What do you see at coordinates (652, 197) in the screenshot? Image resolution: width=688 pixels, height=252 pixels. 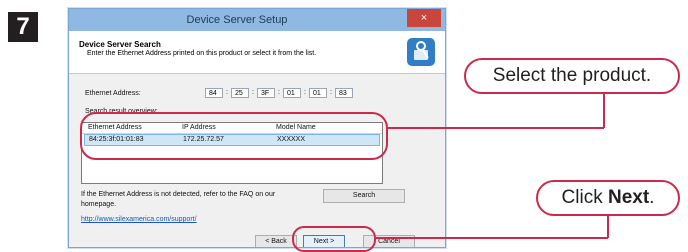 I see `callout-click-suffix: .` at bounding box center [652, 197].